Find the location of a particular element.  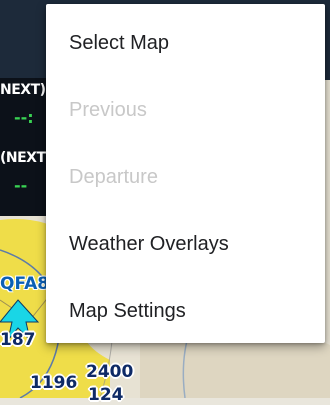

menu-item-weather-overlays: Weather Overlays is located at coordinates (185, 244).